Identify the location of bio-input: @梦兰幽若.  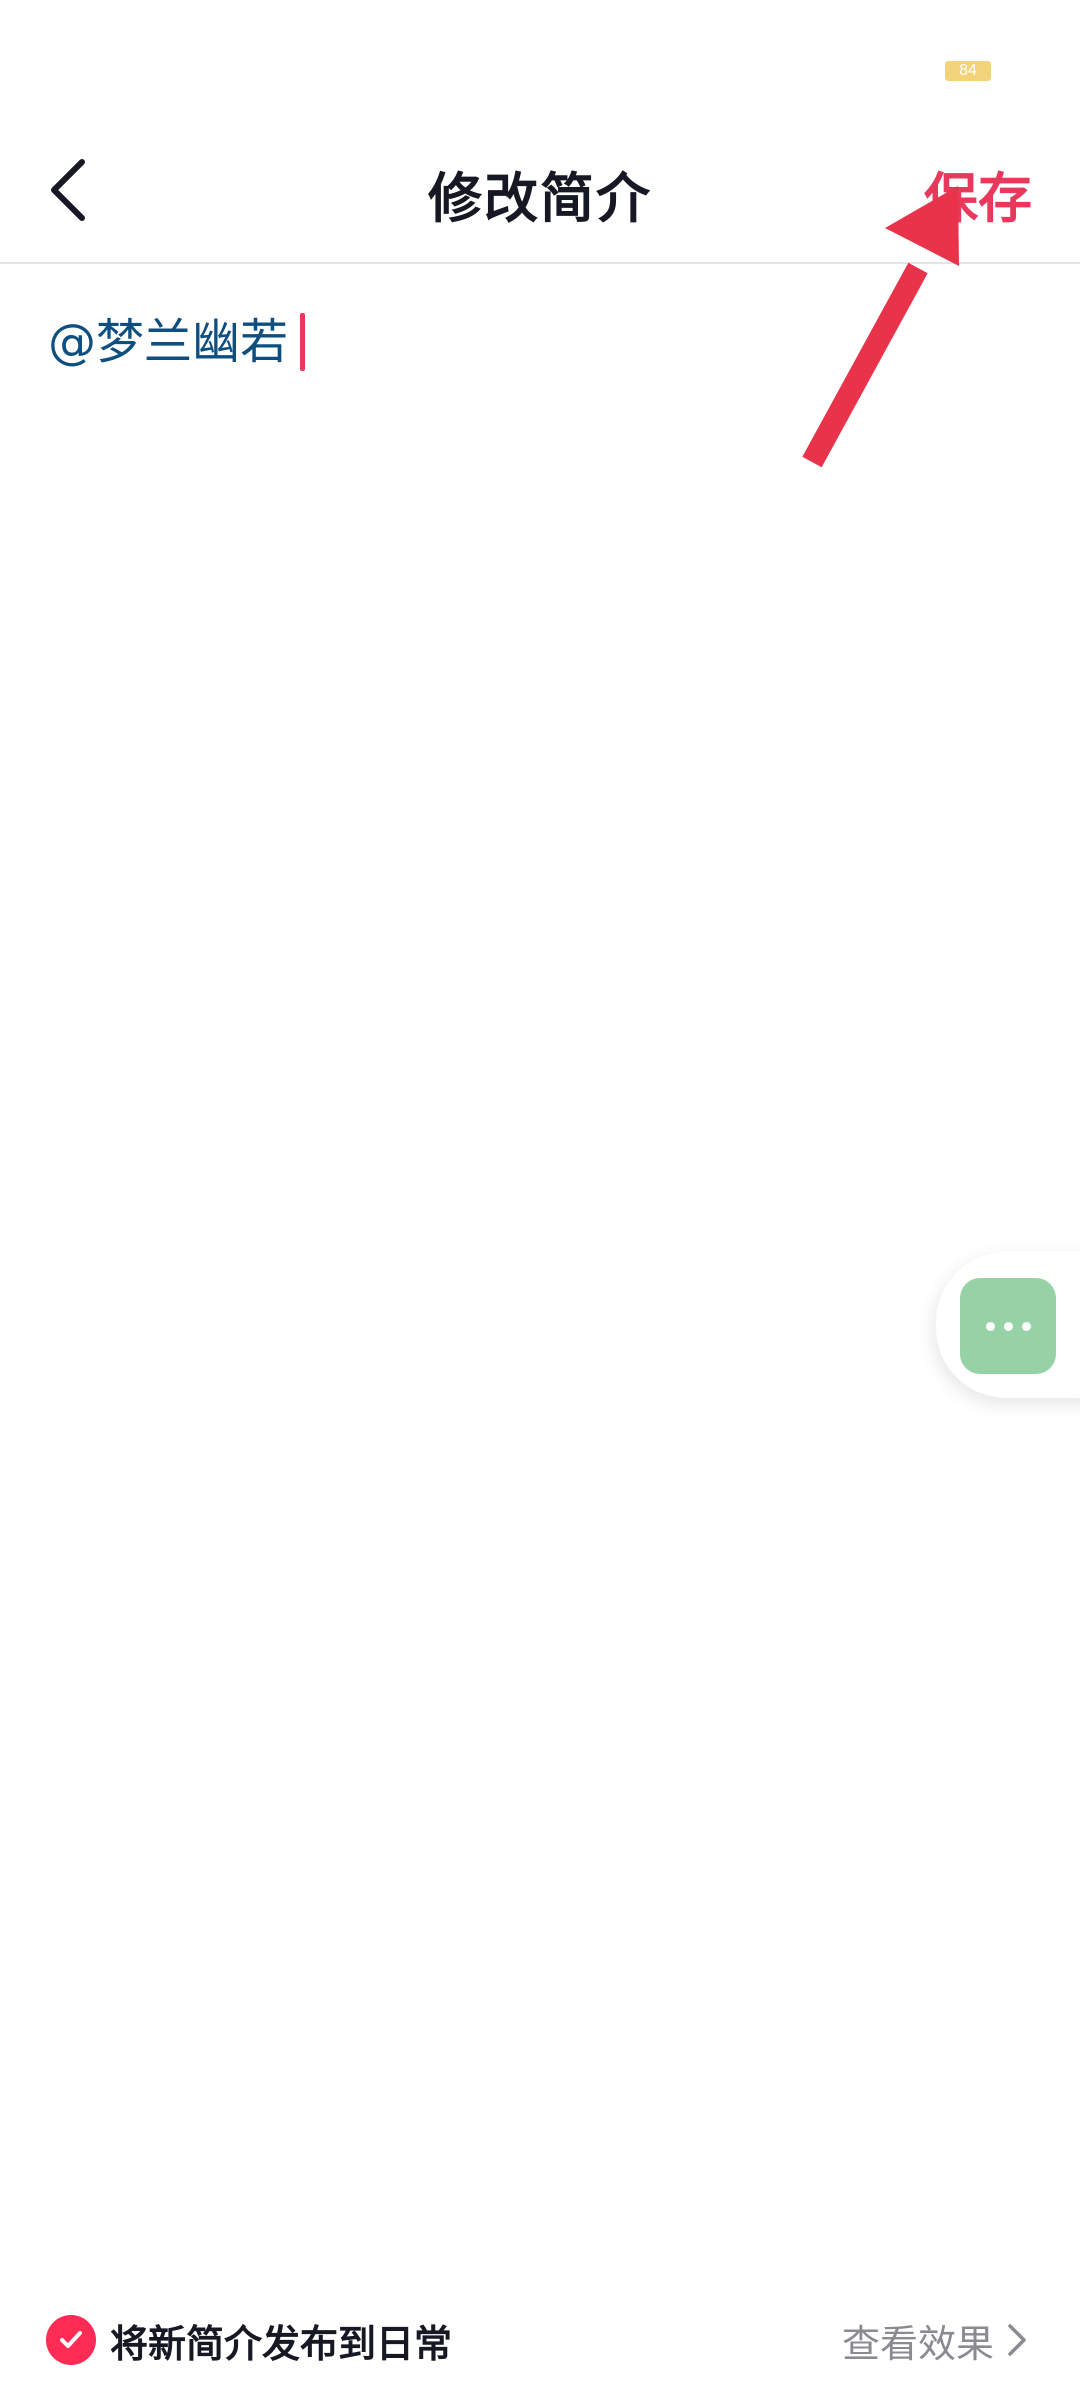
(538, 352).